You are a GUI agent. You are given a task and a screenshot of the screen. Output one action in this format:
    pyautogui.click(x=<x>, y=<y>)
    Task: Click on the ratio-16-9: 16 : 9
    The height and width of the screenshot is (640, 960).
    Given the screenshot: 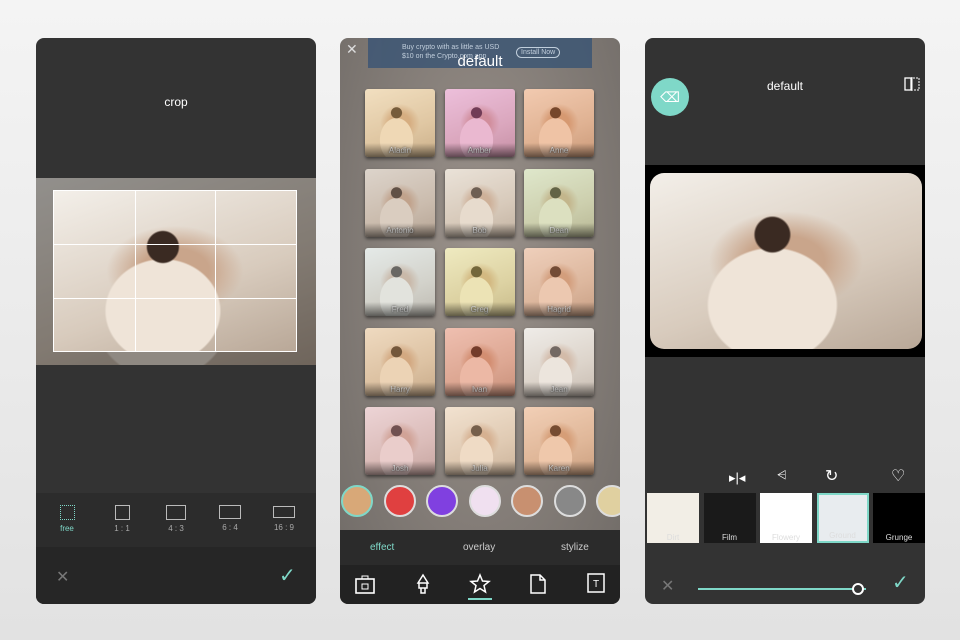 What is the action you would take?
    pyautogui.click(x=284, y=516)
    